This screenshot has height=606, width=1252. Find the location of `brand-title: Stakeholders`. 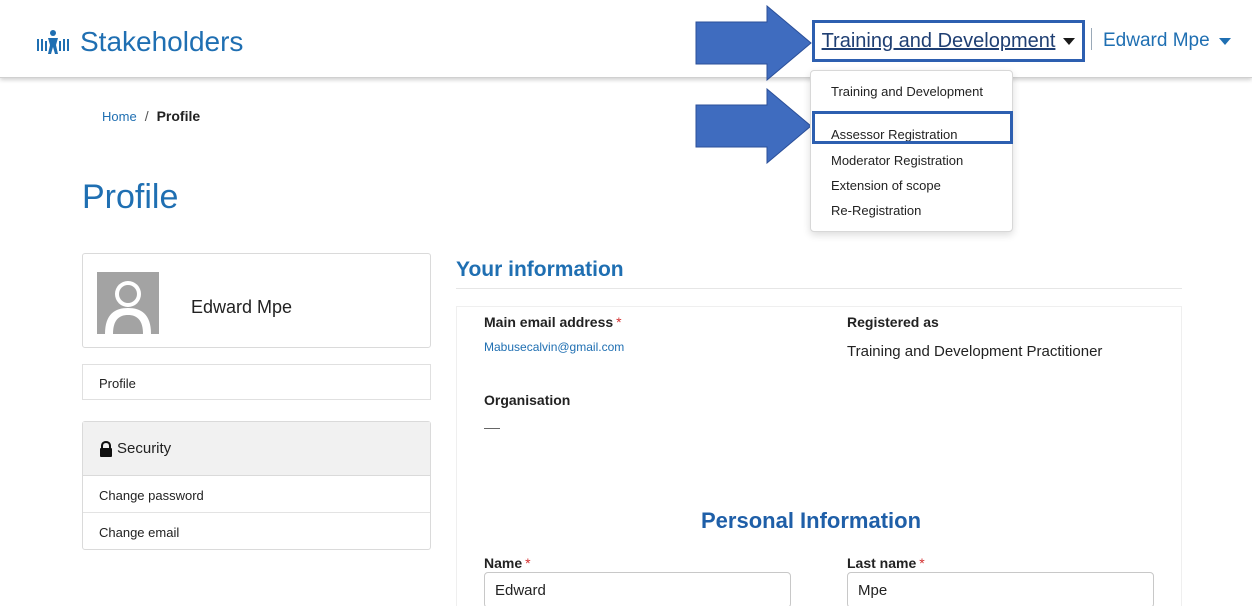

brand-title: Stakeholders is located at coordinates (161, 42).